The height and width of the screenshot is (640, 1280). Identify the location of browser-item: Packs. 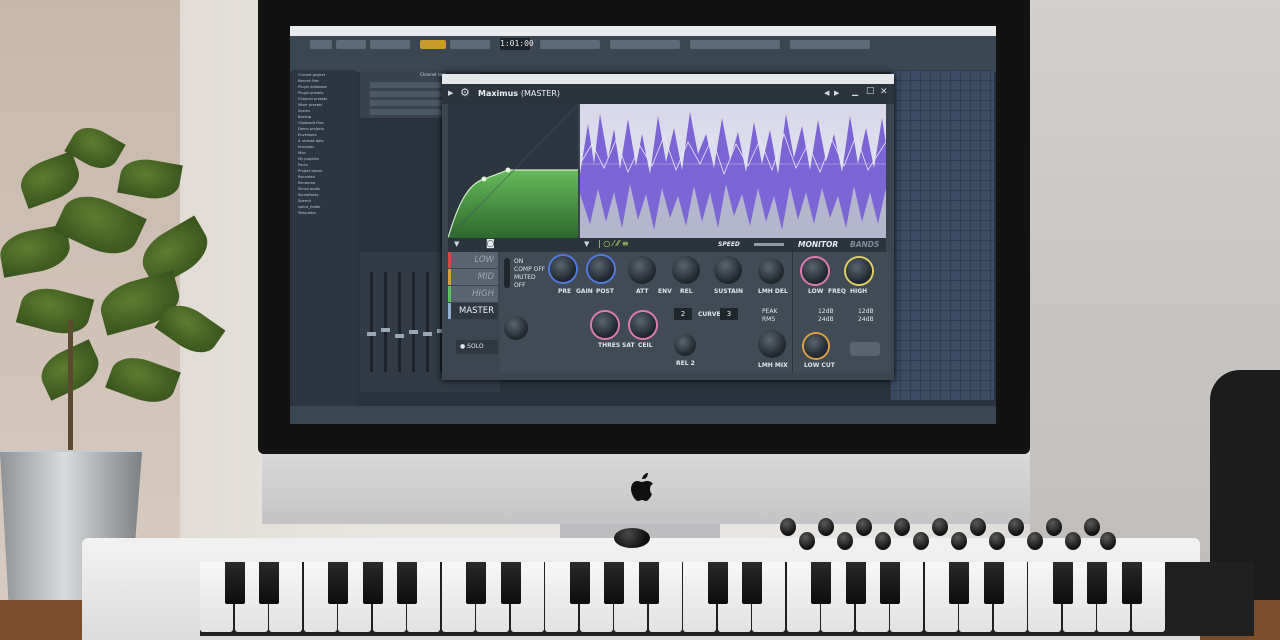
(303, 165).